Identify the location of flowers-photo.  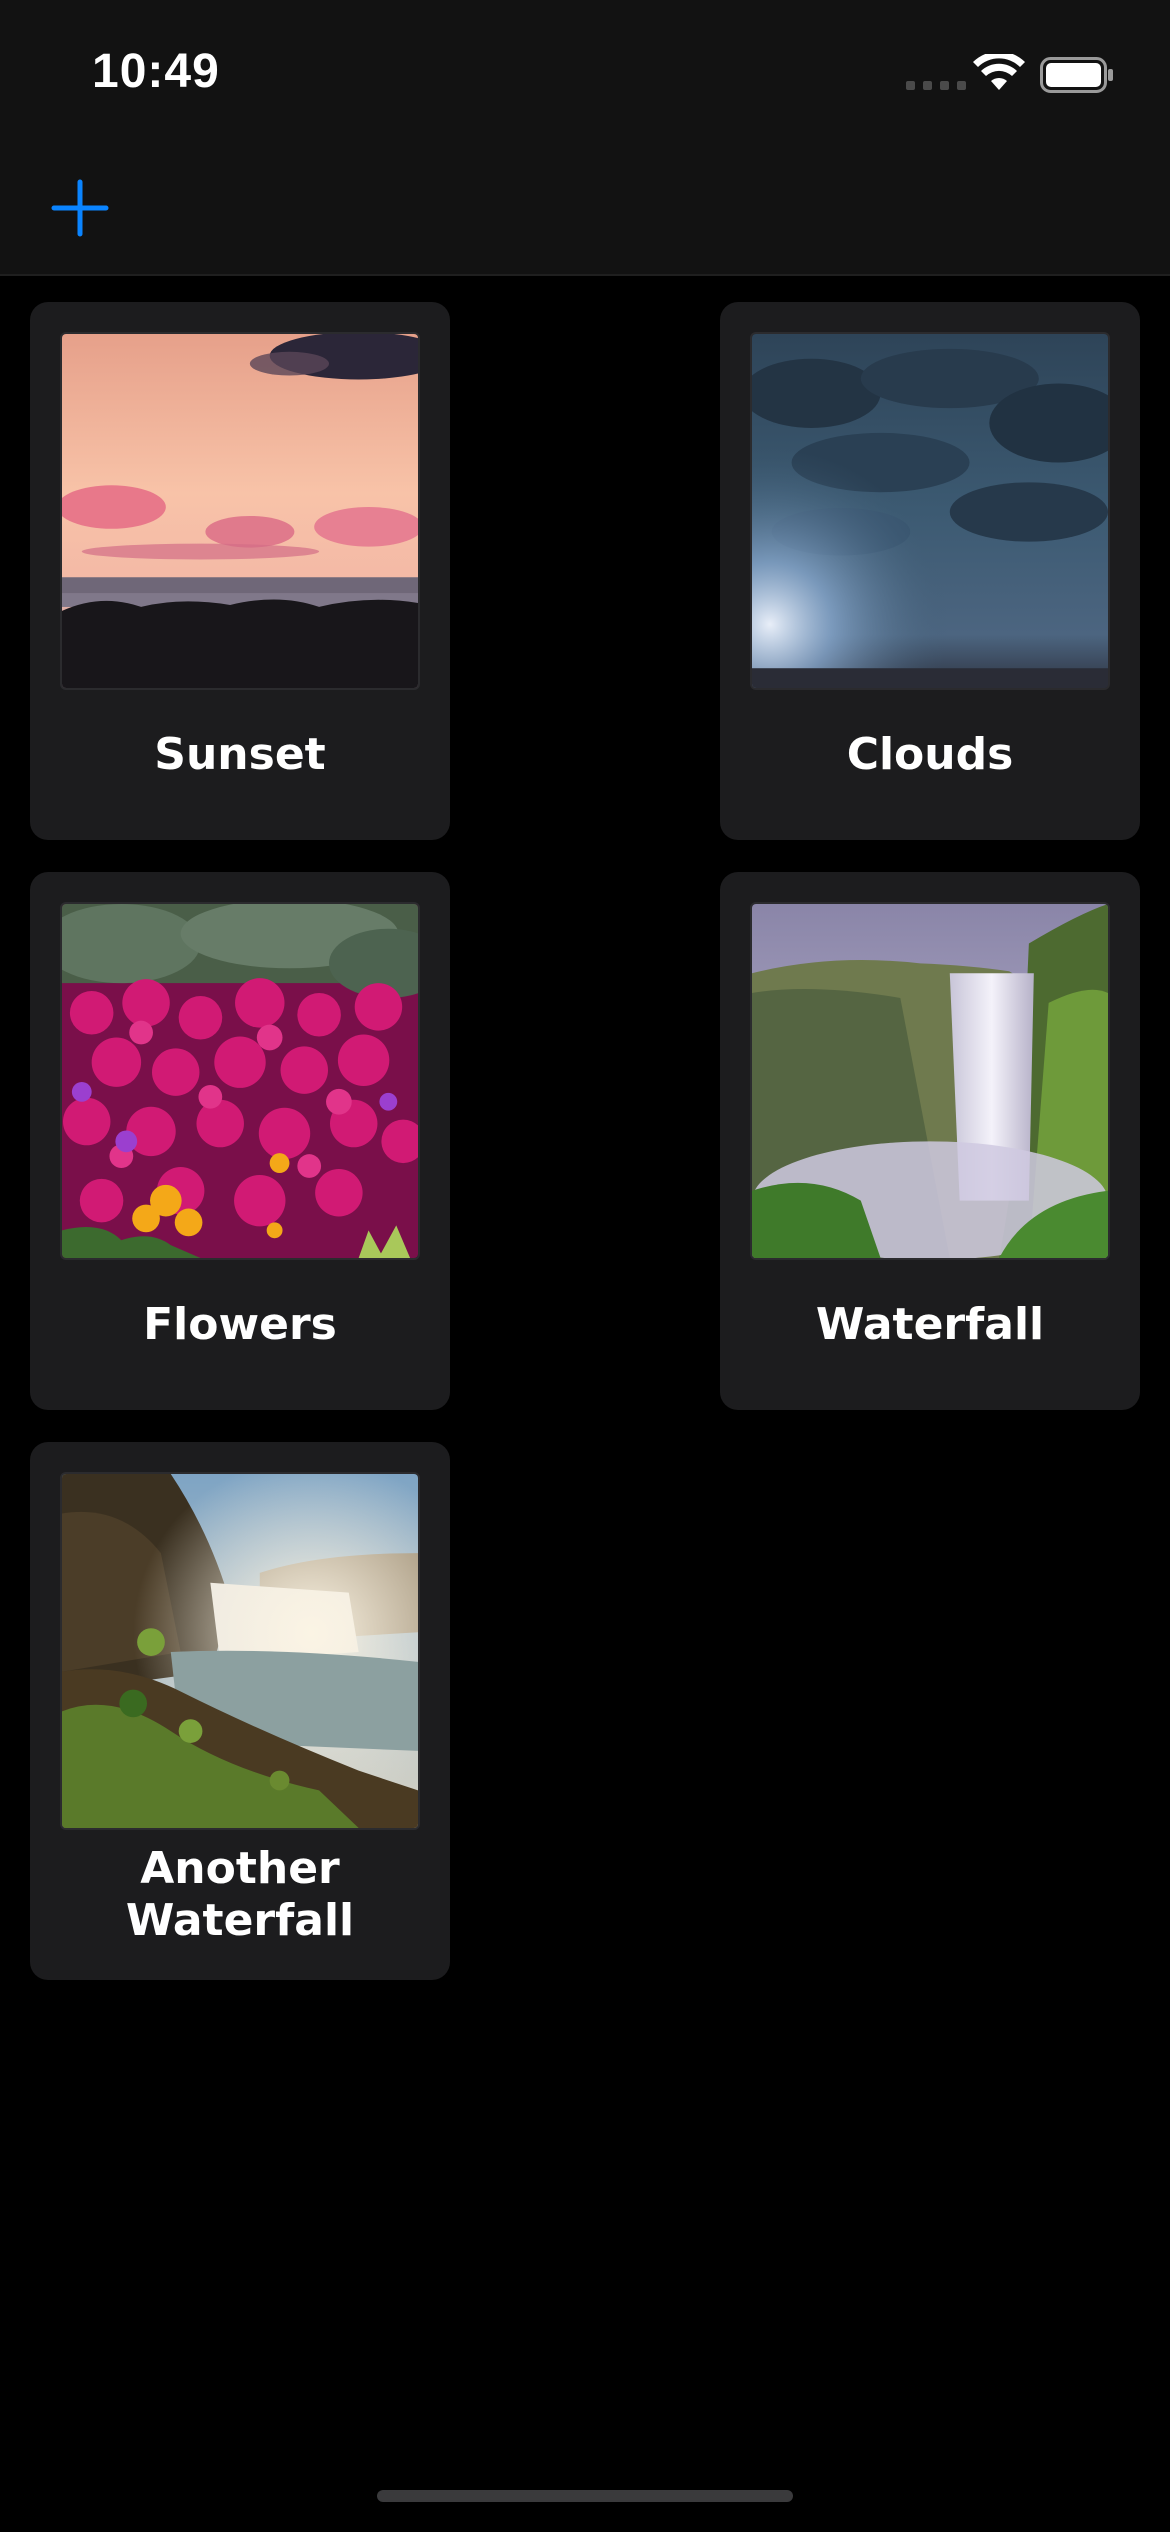
(240, 1081).